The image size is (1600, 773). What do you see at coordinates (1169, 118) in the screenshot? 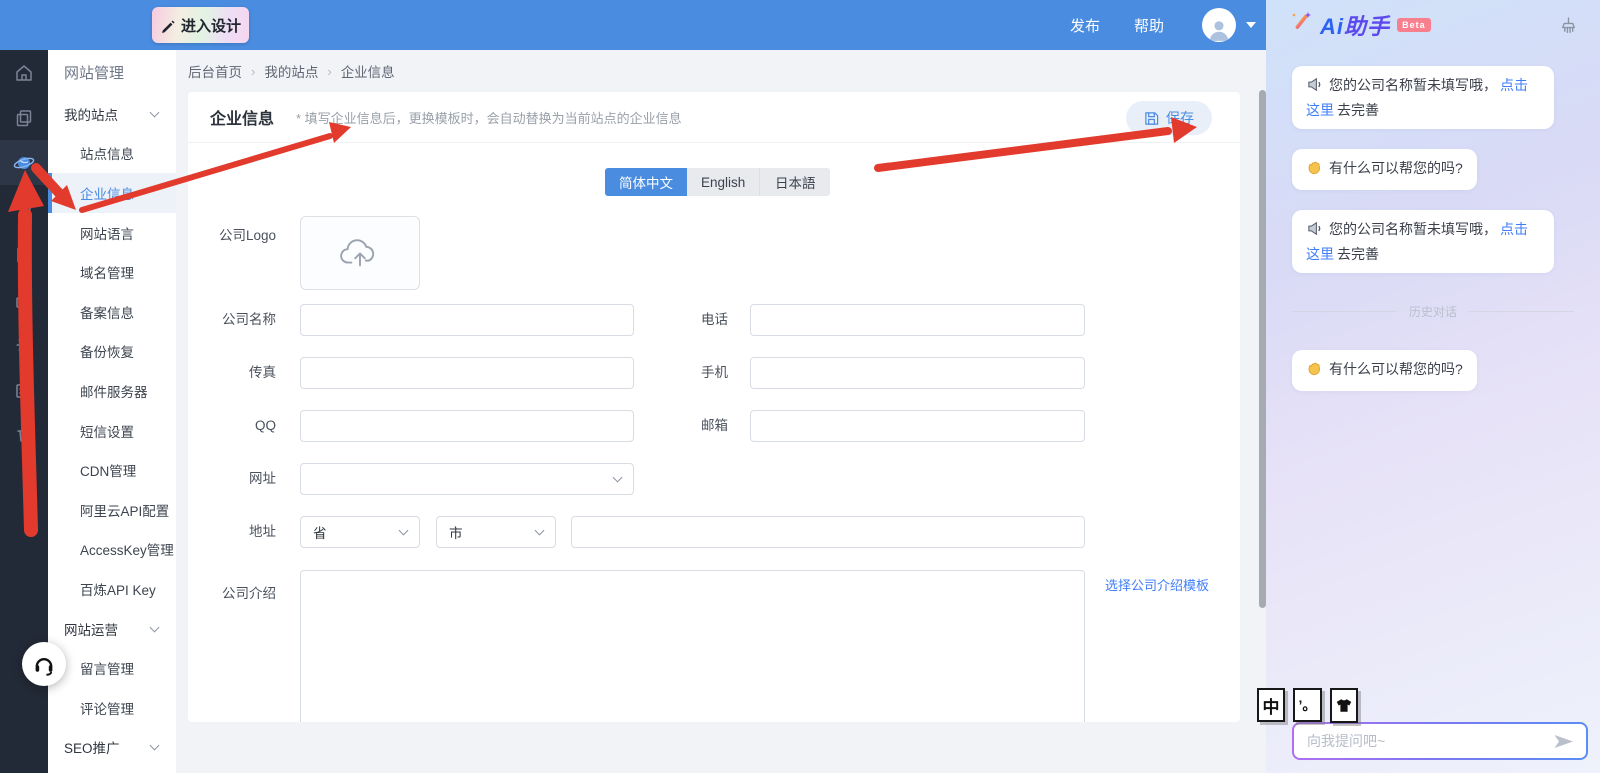
I see `save-button: 保存` at bounding box center [1169, 118].